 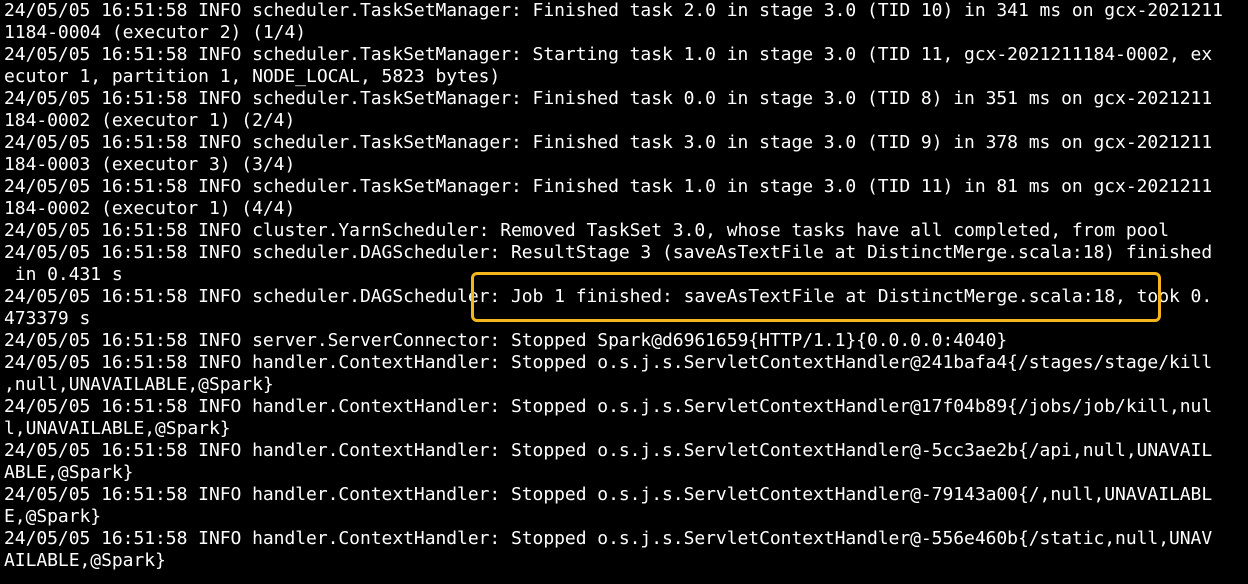 I want to click on log-line: 184-0002 (executor 1) (4/4), so click(x=150, y=208).